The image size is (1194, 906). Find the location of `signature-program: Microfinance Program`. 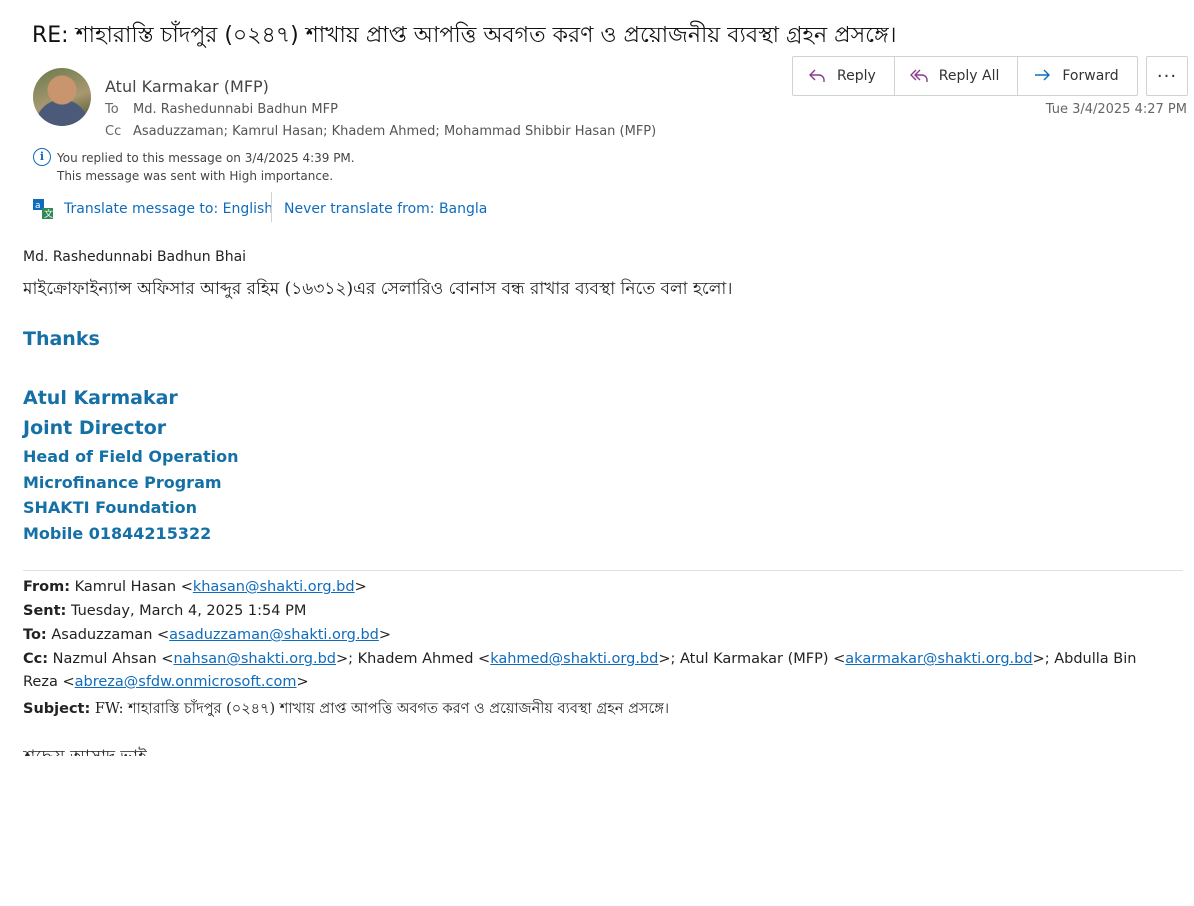

signature-program: Microfinance Program is located at coordinates (122, 482).